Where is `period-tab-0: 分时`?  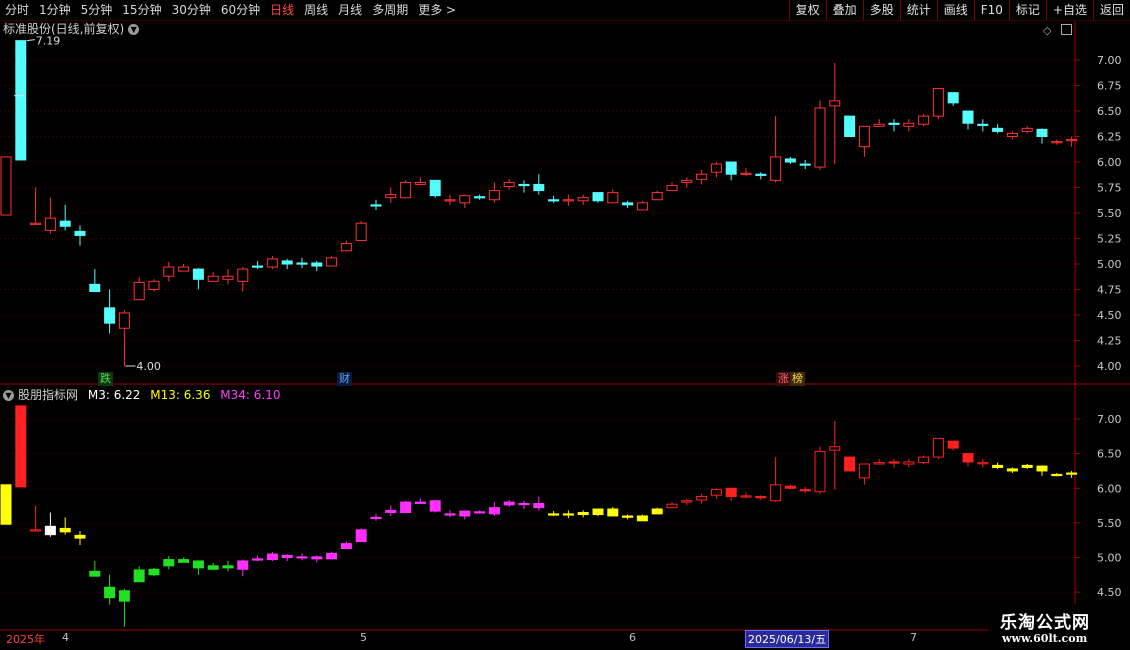 period-tab-0: 分时 is located at coordinates (17, 10).